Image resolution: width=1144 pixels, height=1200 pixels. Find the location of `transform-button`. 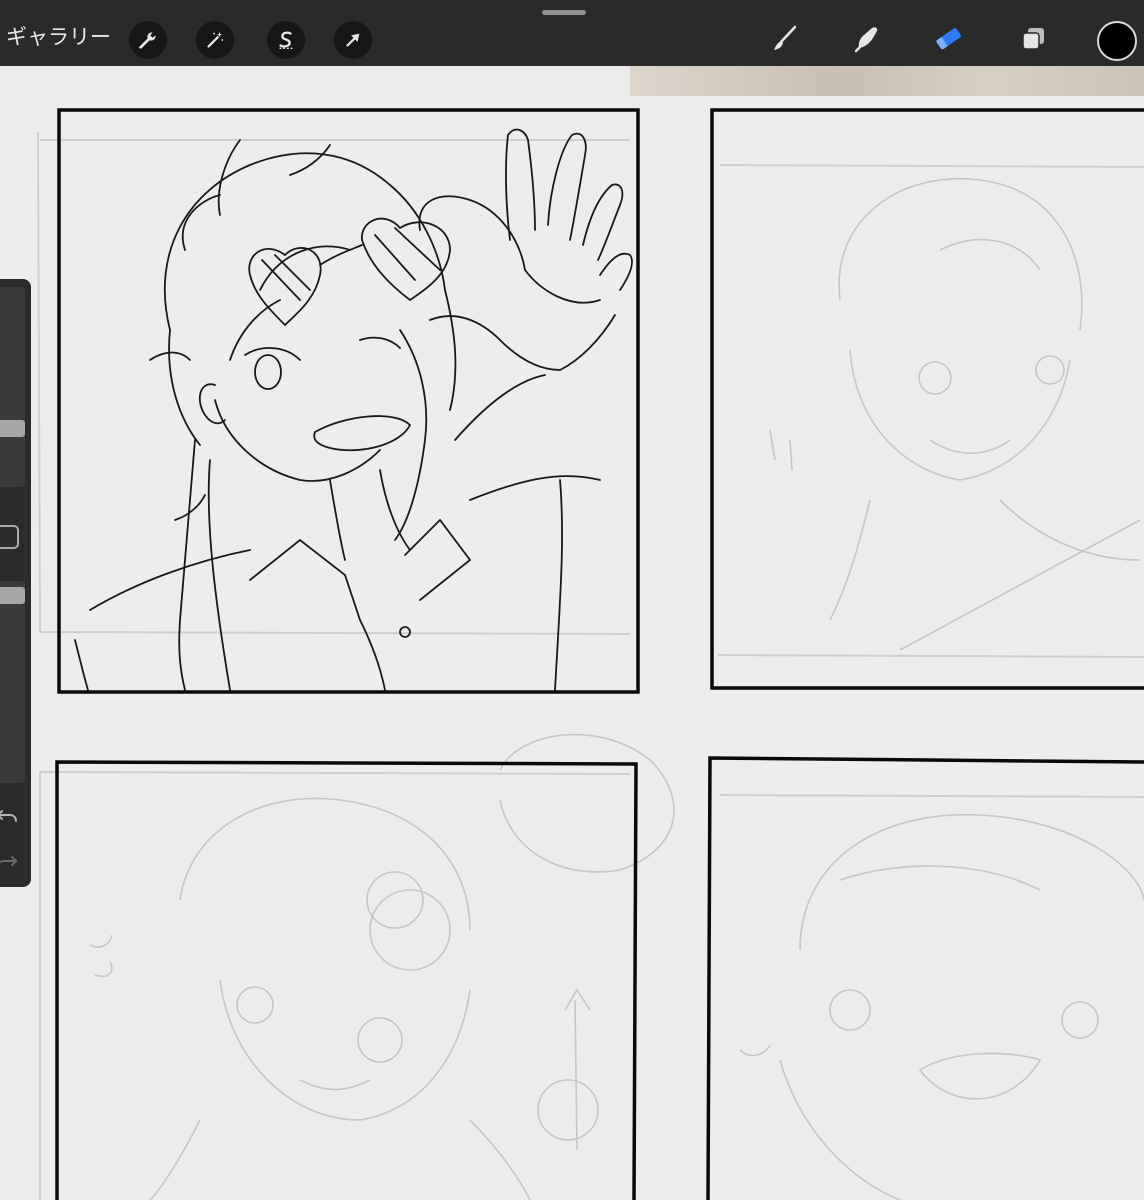

transform-button is located at coordinates (353, 40).